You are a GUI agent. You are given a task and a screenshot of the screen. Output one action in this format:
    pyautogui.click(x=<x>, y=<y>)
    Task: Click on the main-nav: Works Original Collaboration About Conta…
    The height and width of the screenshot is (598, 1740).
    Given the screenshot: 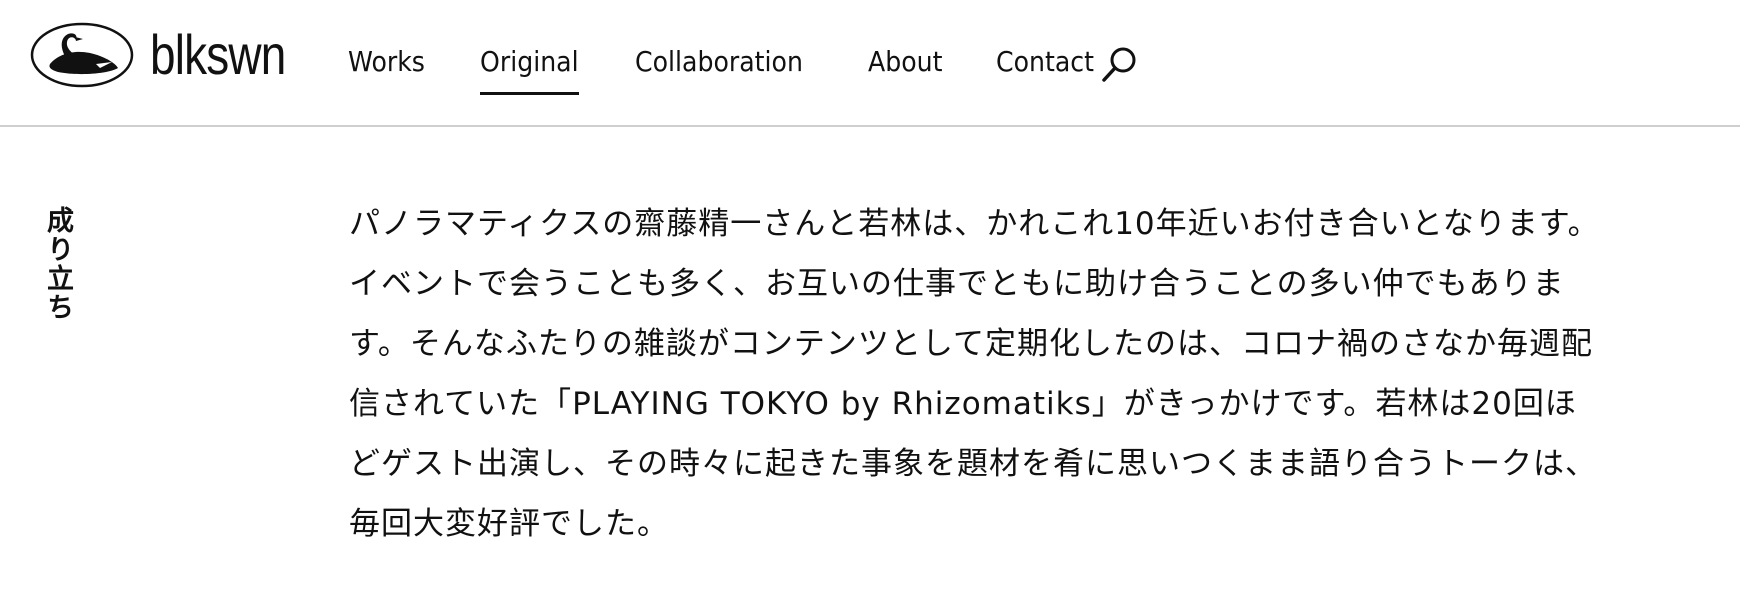 What is the action you would take?
    pyautogui.click(x=749, y=68)
    